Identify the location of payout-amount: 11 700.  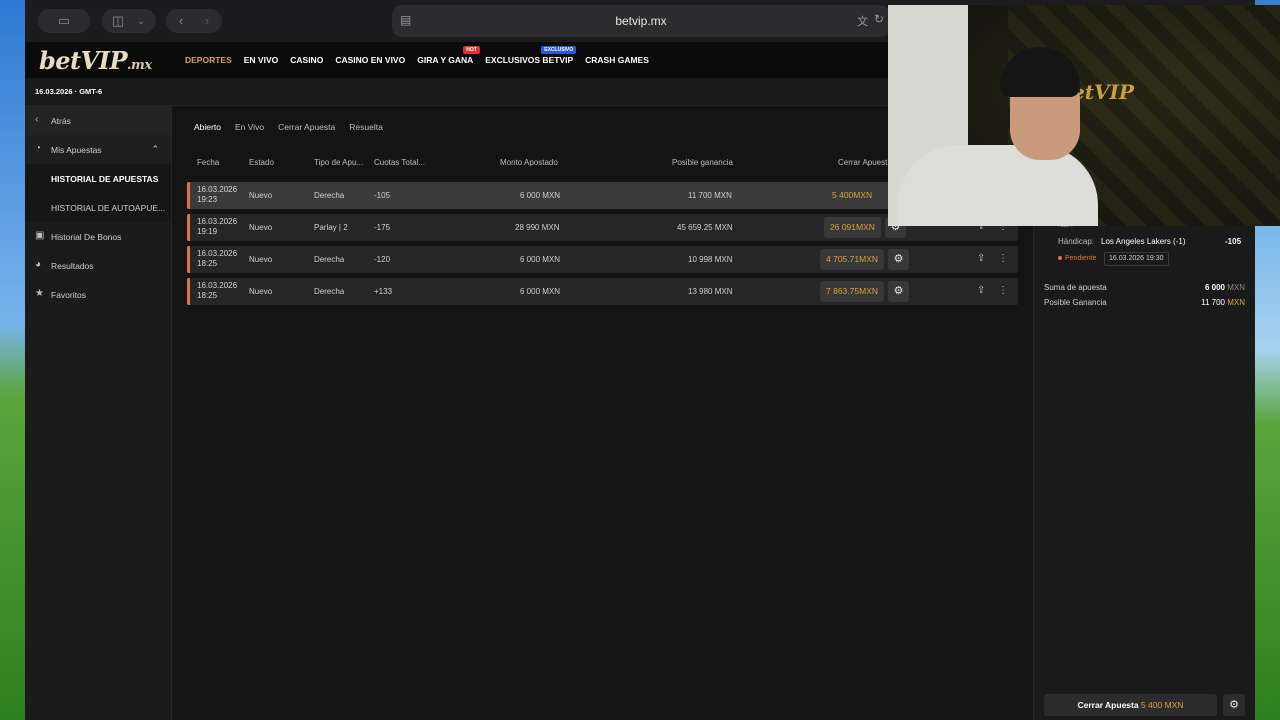
(1213, 302).